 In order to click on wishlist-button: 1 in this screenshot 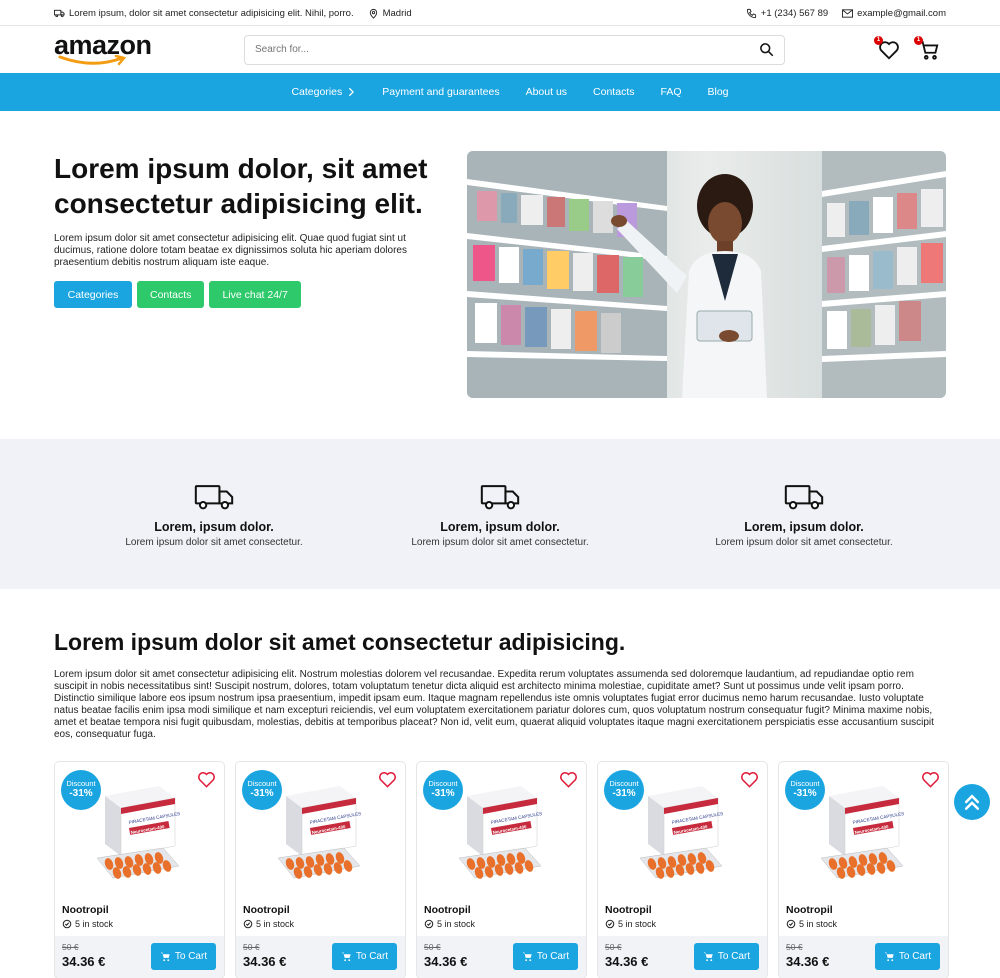, I will do `click(887, 48)`.